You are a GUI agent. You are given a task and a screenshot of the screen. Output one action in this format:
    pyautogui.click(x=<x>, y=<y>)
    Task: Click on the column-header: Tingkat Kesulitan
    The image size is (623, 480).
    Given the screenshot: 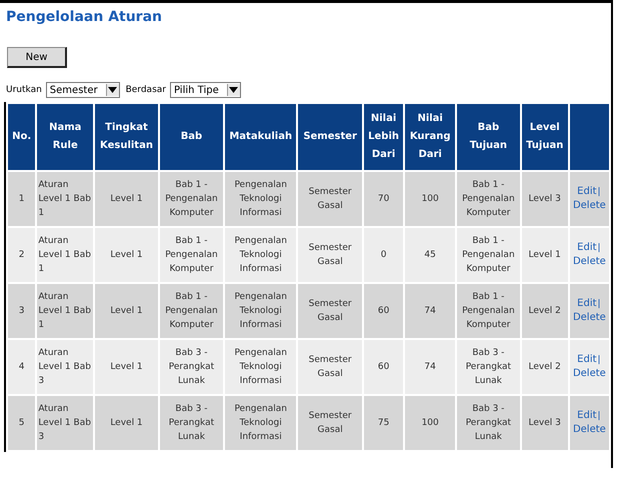 What is the action you would take?
    pyautogui.click(x=126, y=137)
    